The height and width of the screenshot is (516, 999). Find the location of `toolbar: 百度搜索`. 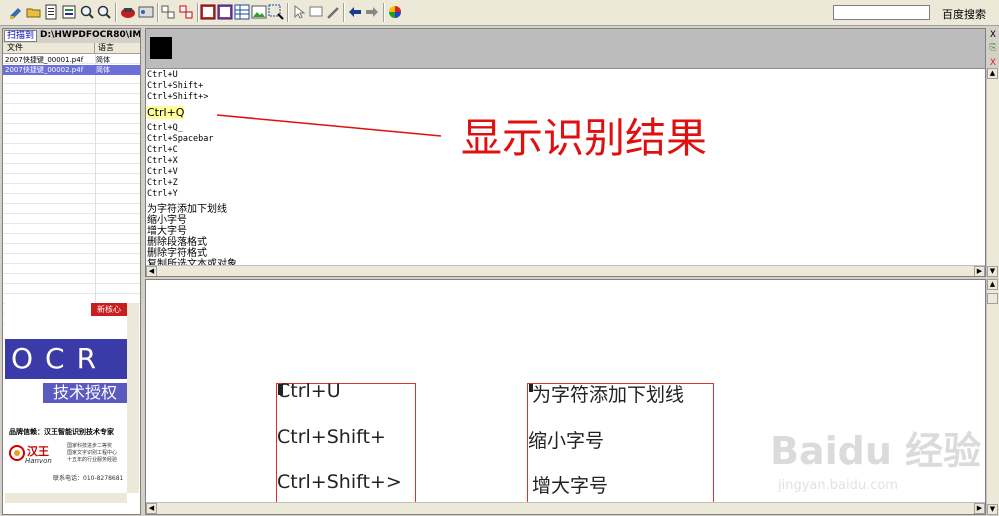

toolbar: 百度搜索 is located at coordinates (499, 13).